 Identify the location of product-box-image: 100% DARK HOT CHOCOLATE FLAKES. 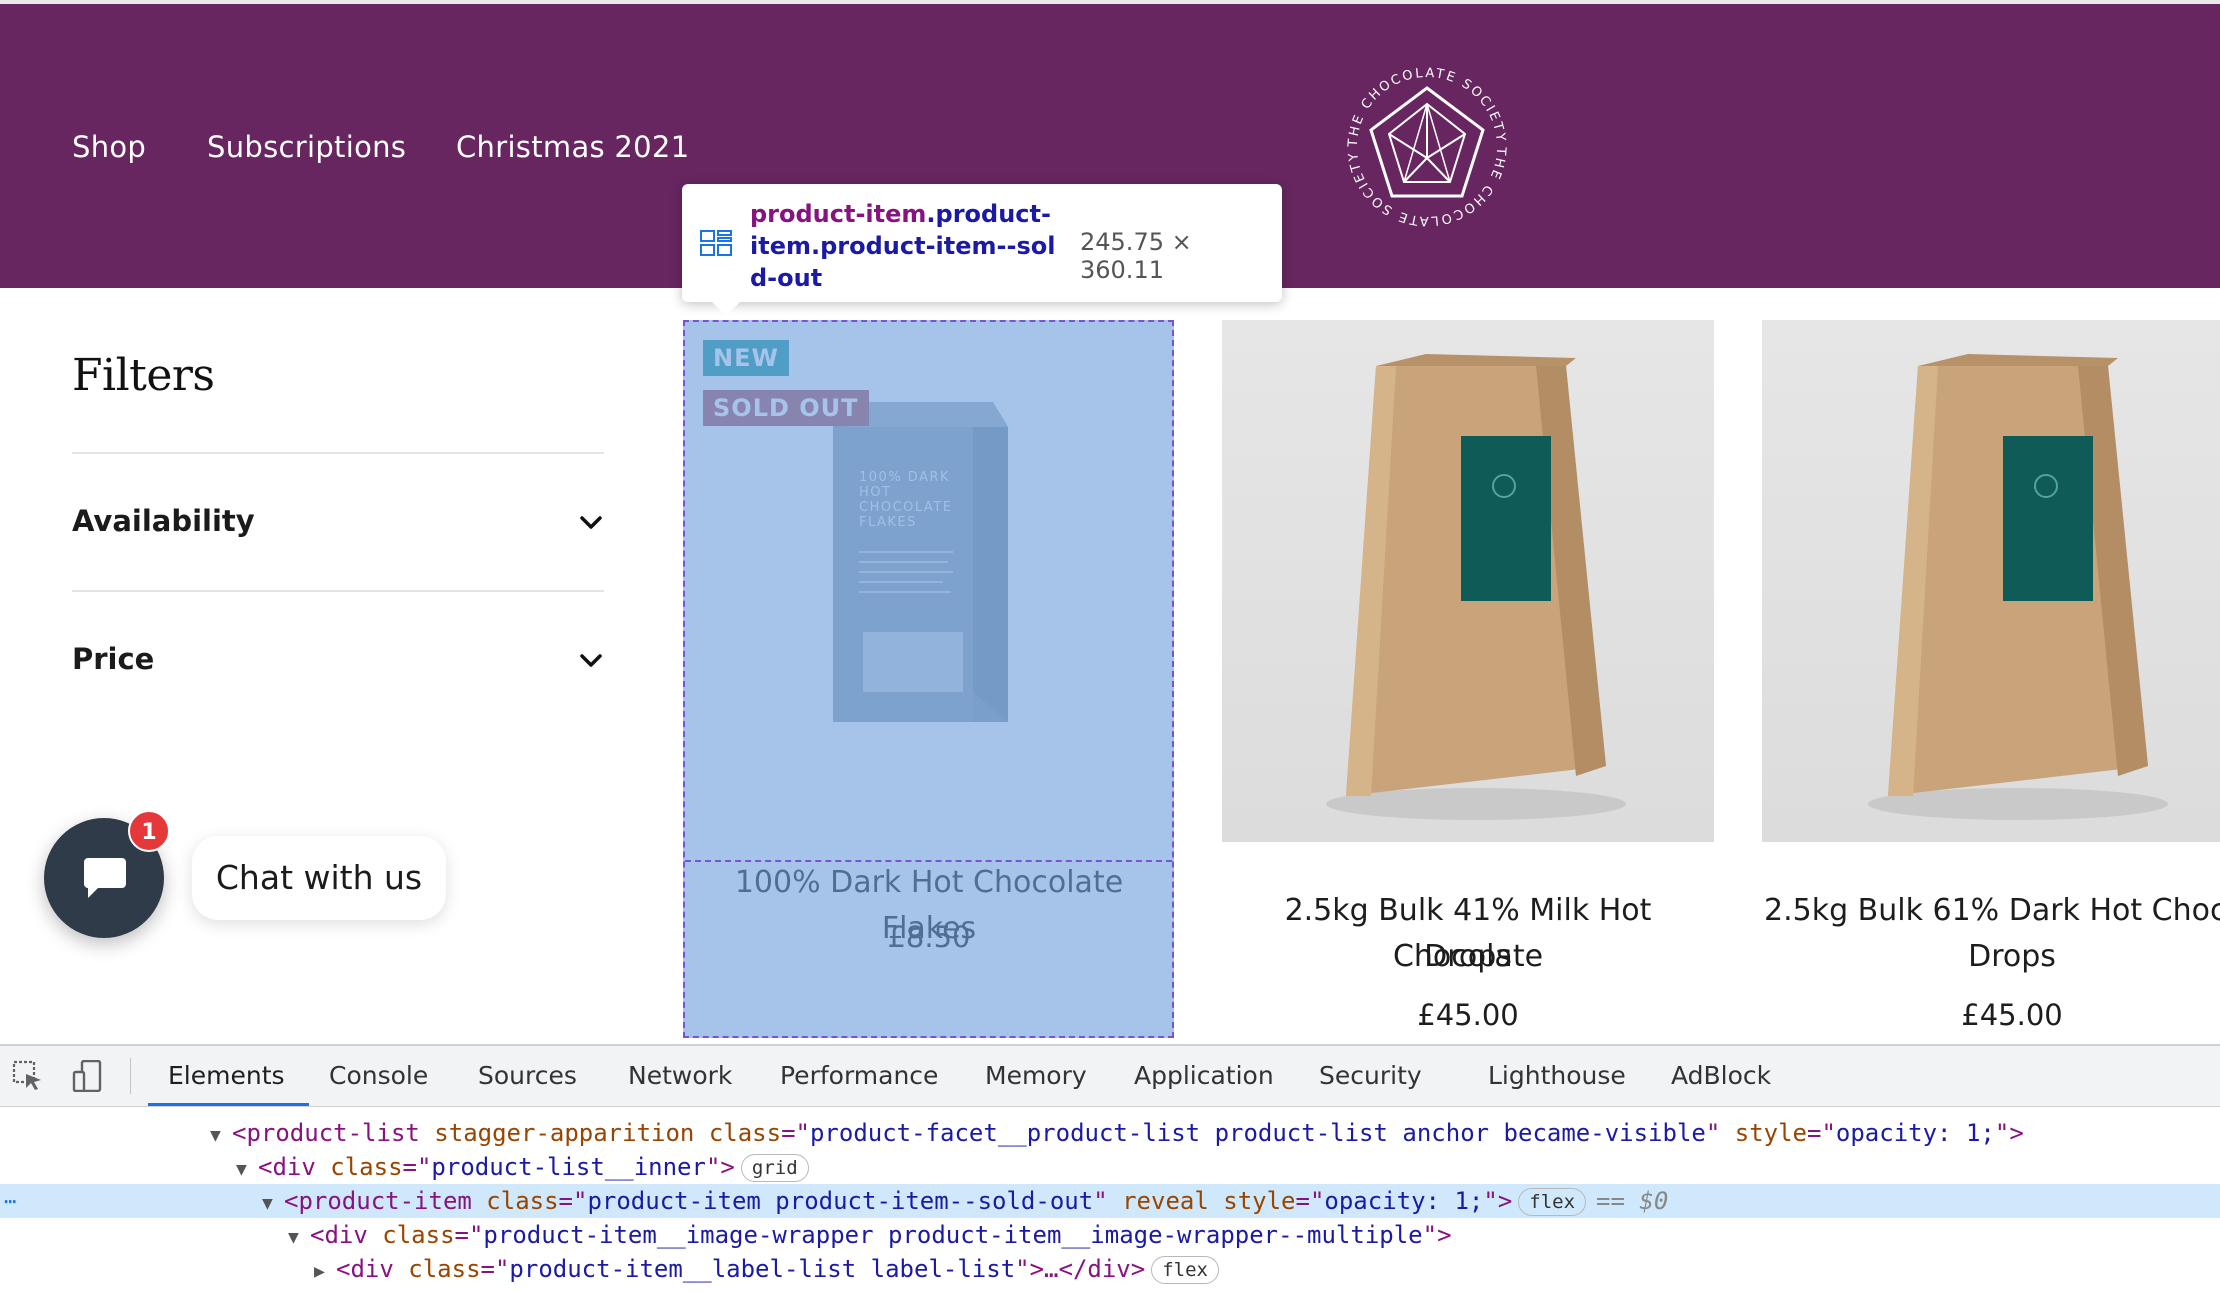
(920, 562).